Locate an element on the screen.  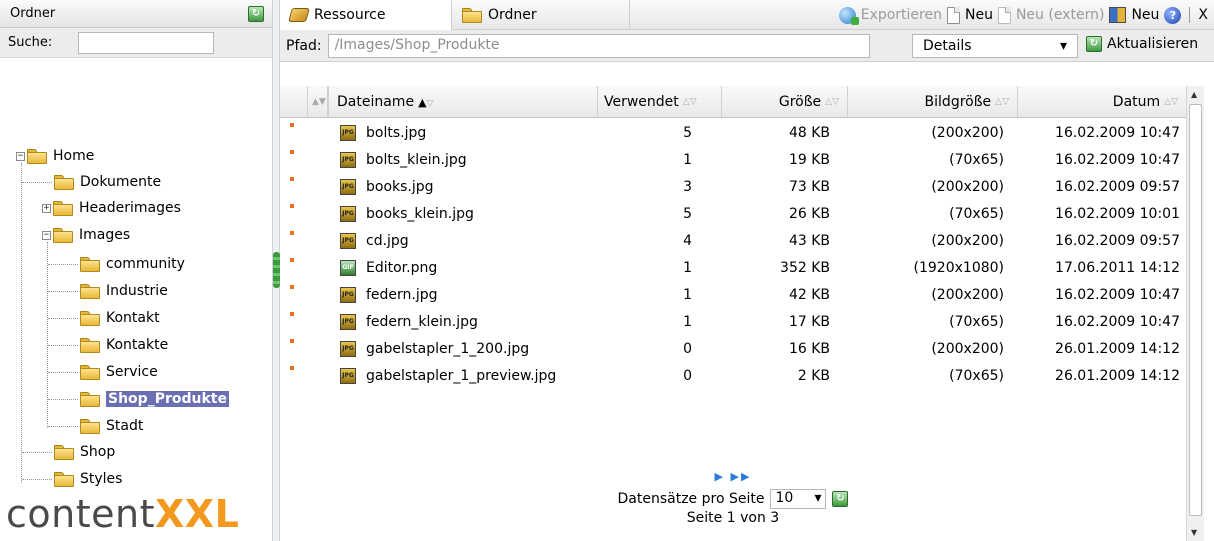
panel-splitter is located at coordinates (276, 270).